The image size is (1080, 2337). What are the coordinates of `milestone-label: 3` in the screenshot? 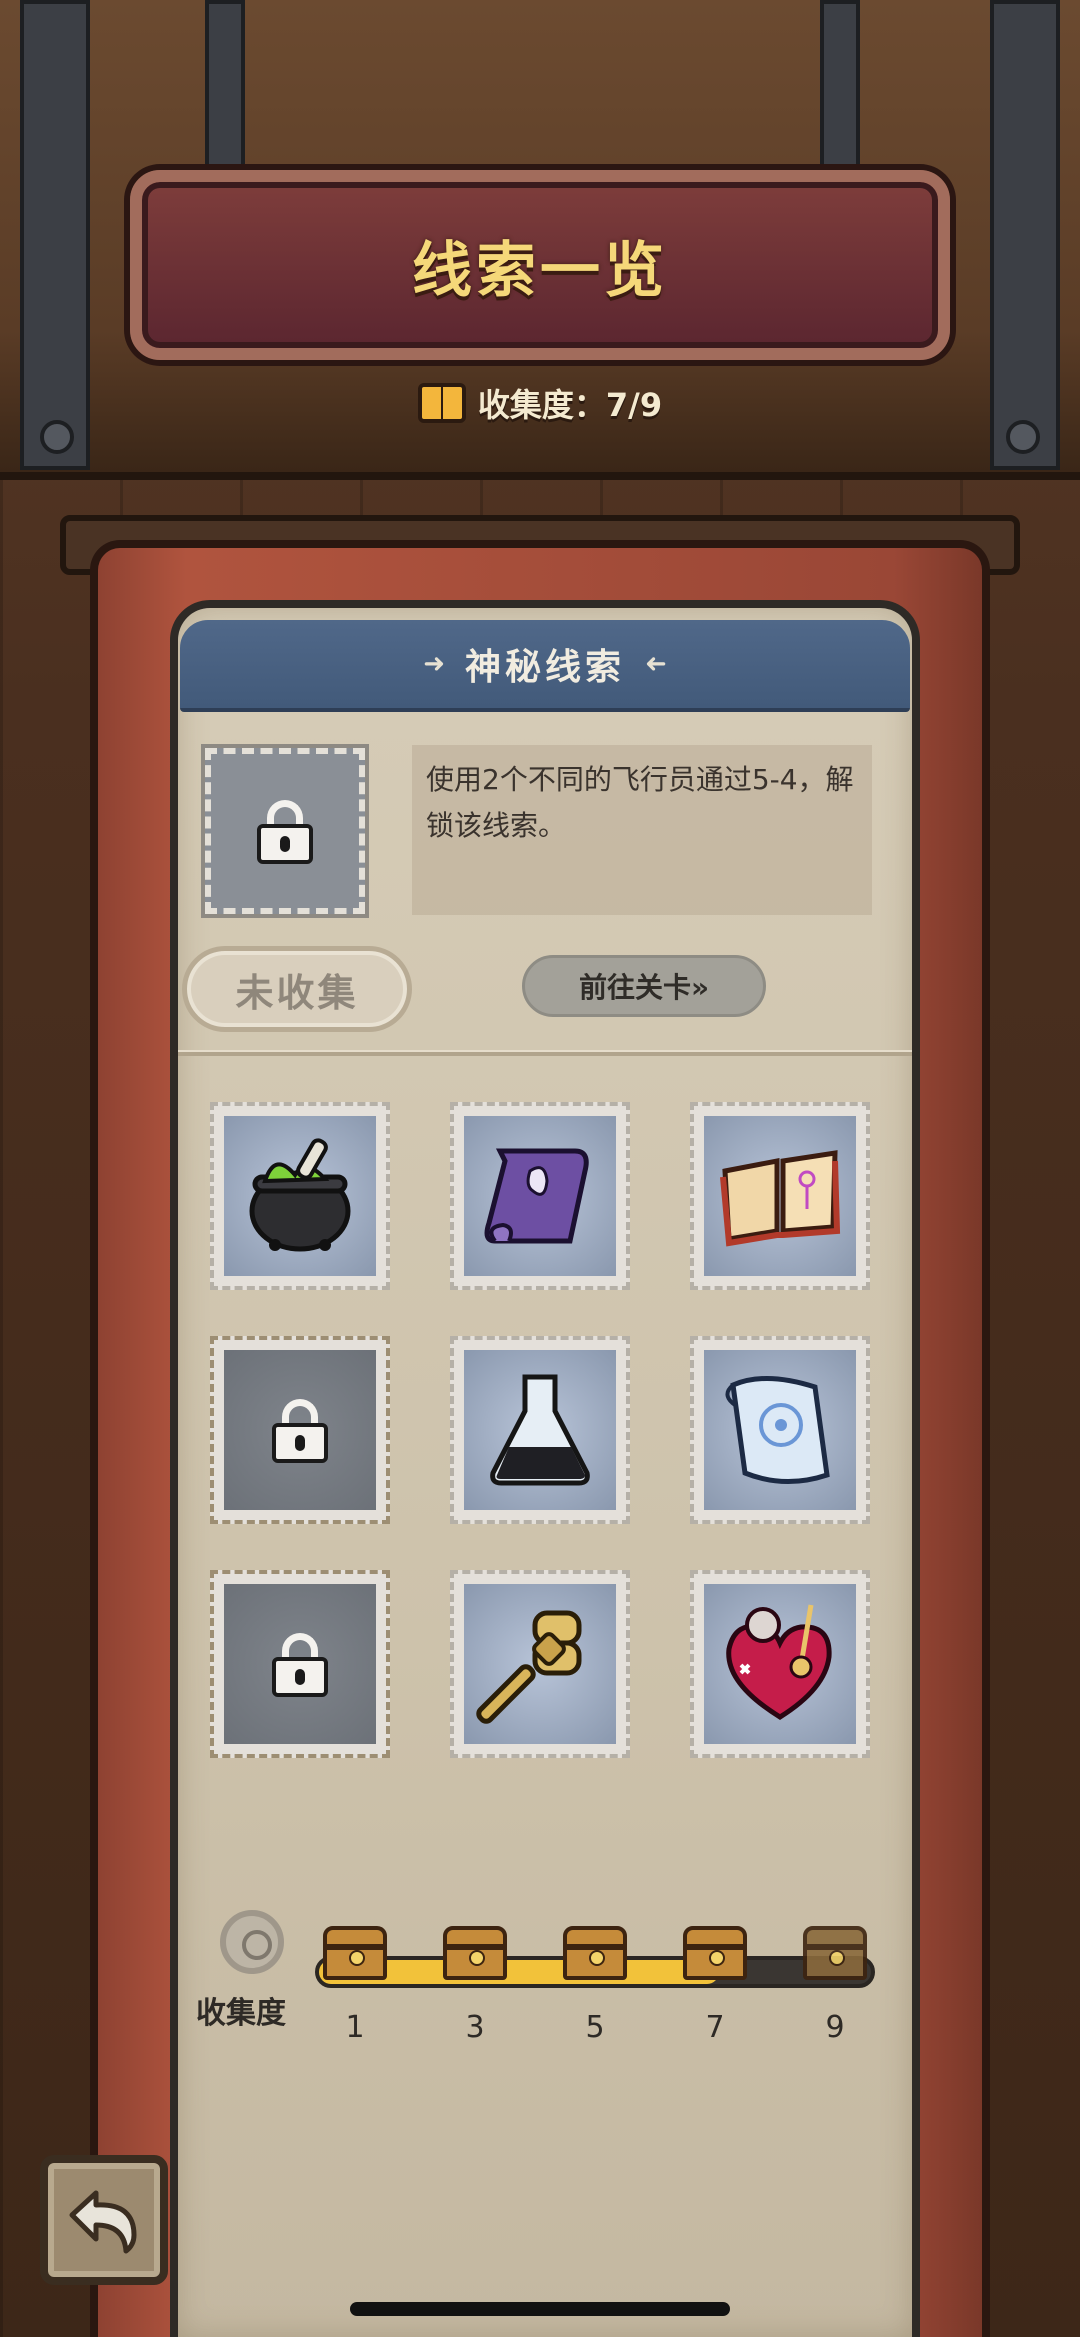 It's located at (475, 2027).